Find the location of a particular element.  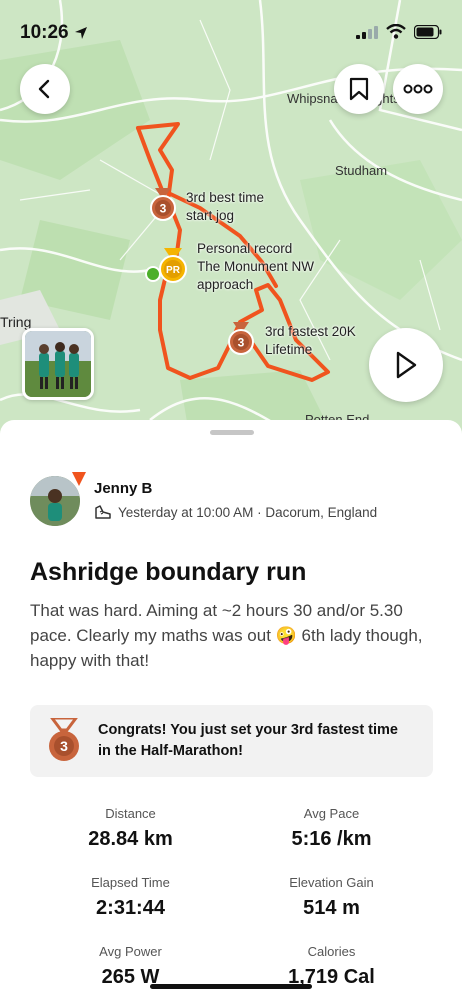

medal-icon: 3 is located at coordinates (64, 739).